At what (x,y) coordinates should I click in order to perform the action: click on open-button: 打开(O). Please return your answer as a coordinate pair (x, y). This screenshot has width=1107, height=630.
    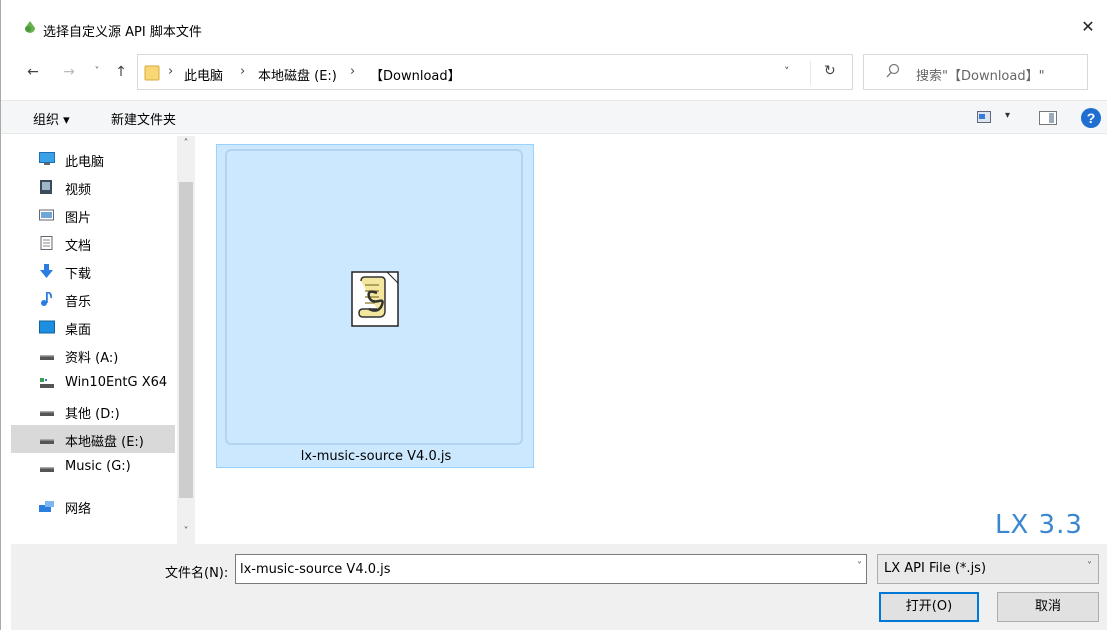
    Looking at the image, I should click on (929, 607).